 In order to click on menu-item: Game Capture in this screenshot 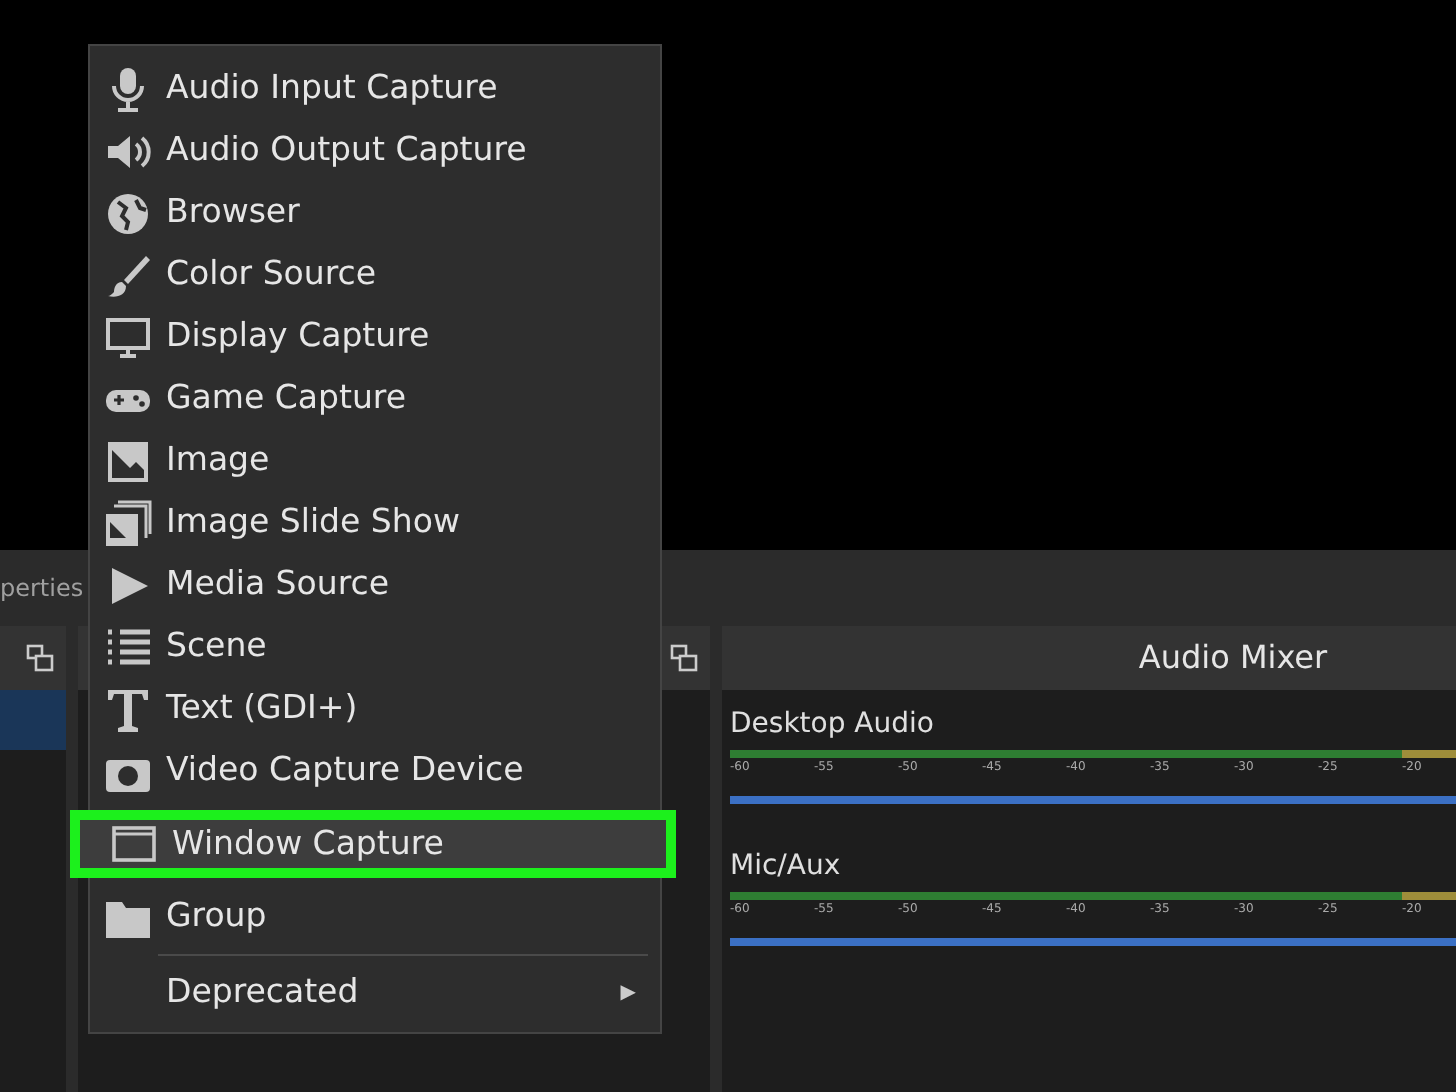, I will do `click(375, 399)`.